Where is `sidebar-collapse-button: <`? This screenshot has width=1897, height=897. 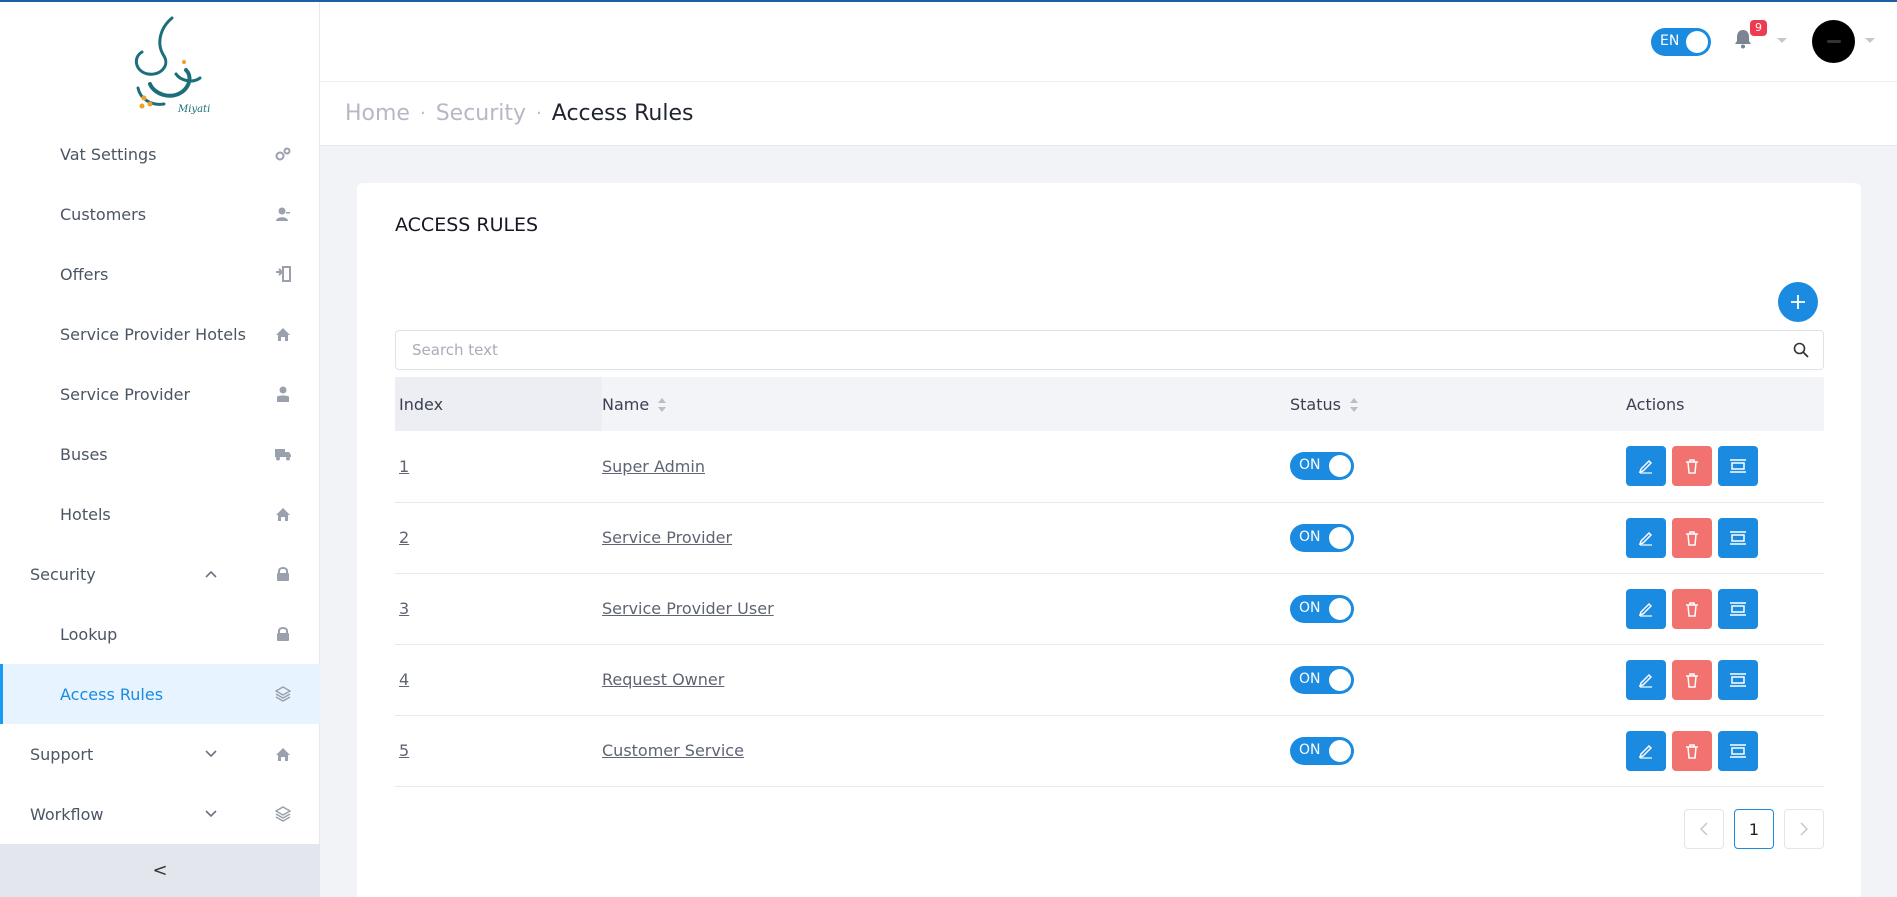
sidebar-collapse-button: < is located at coordinates (160, 870).